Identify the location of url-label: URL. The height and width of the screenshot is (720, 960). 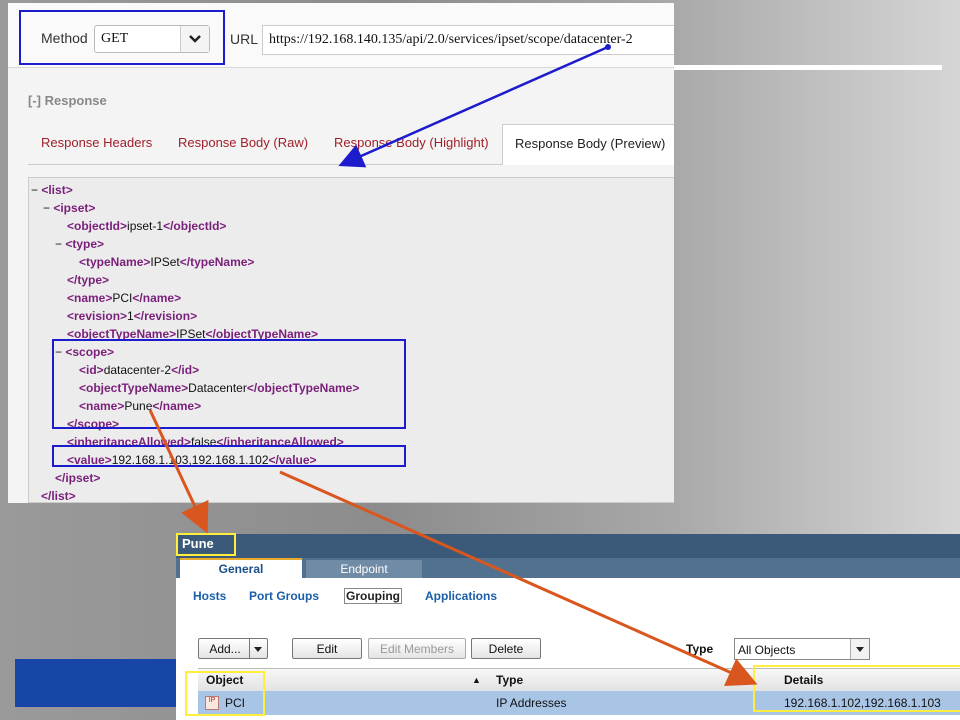
(244, 39).